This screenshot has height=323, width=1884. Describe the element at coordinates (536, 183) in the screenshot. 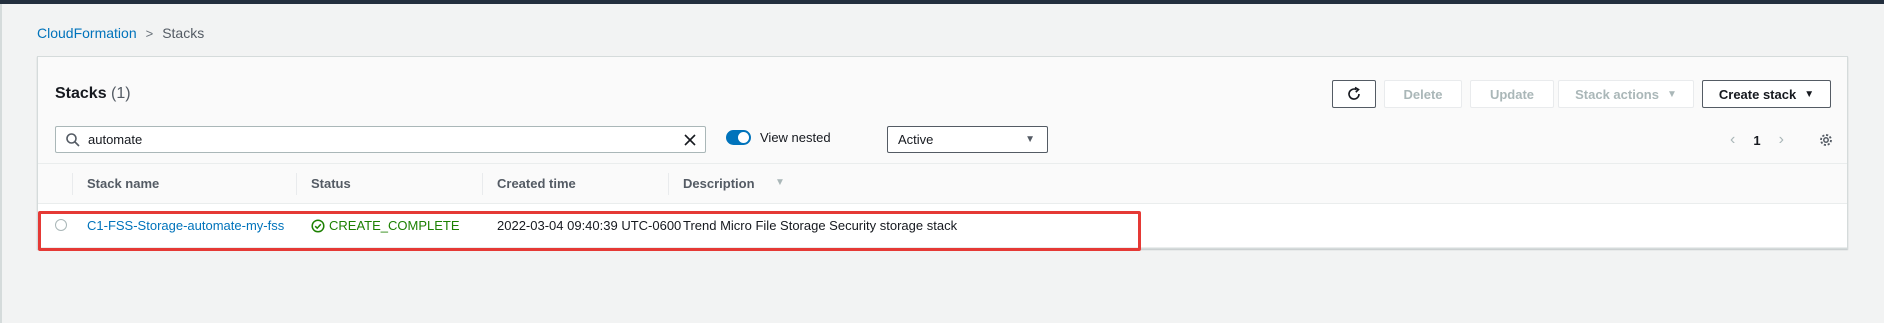

I see `column-created-time: Created time` at that location.